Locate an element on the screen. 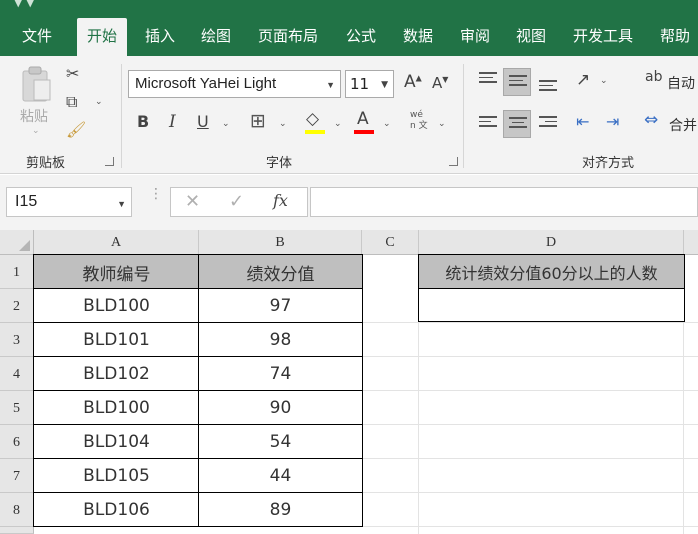  cell-a4: BLD102 is located at coordinates (116, 374).